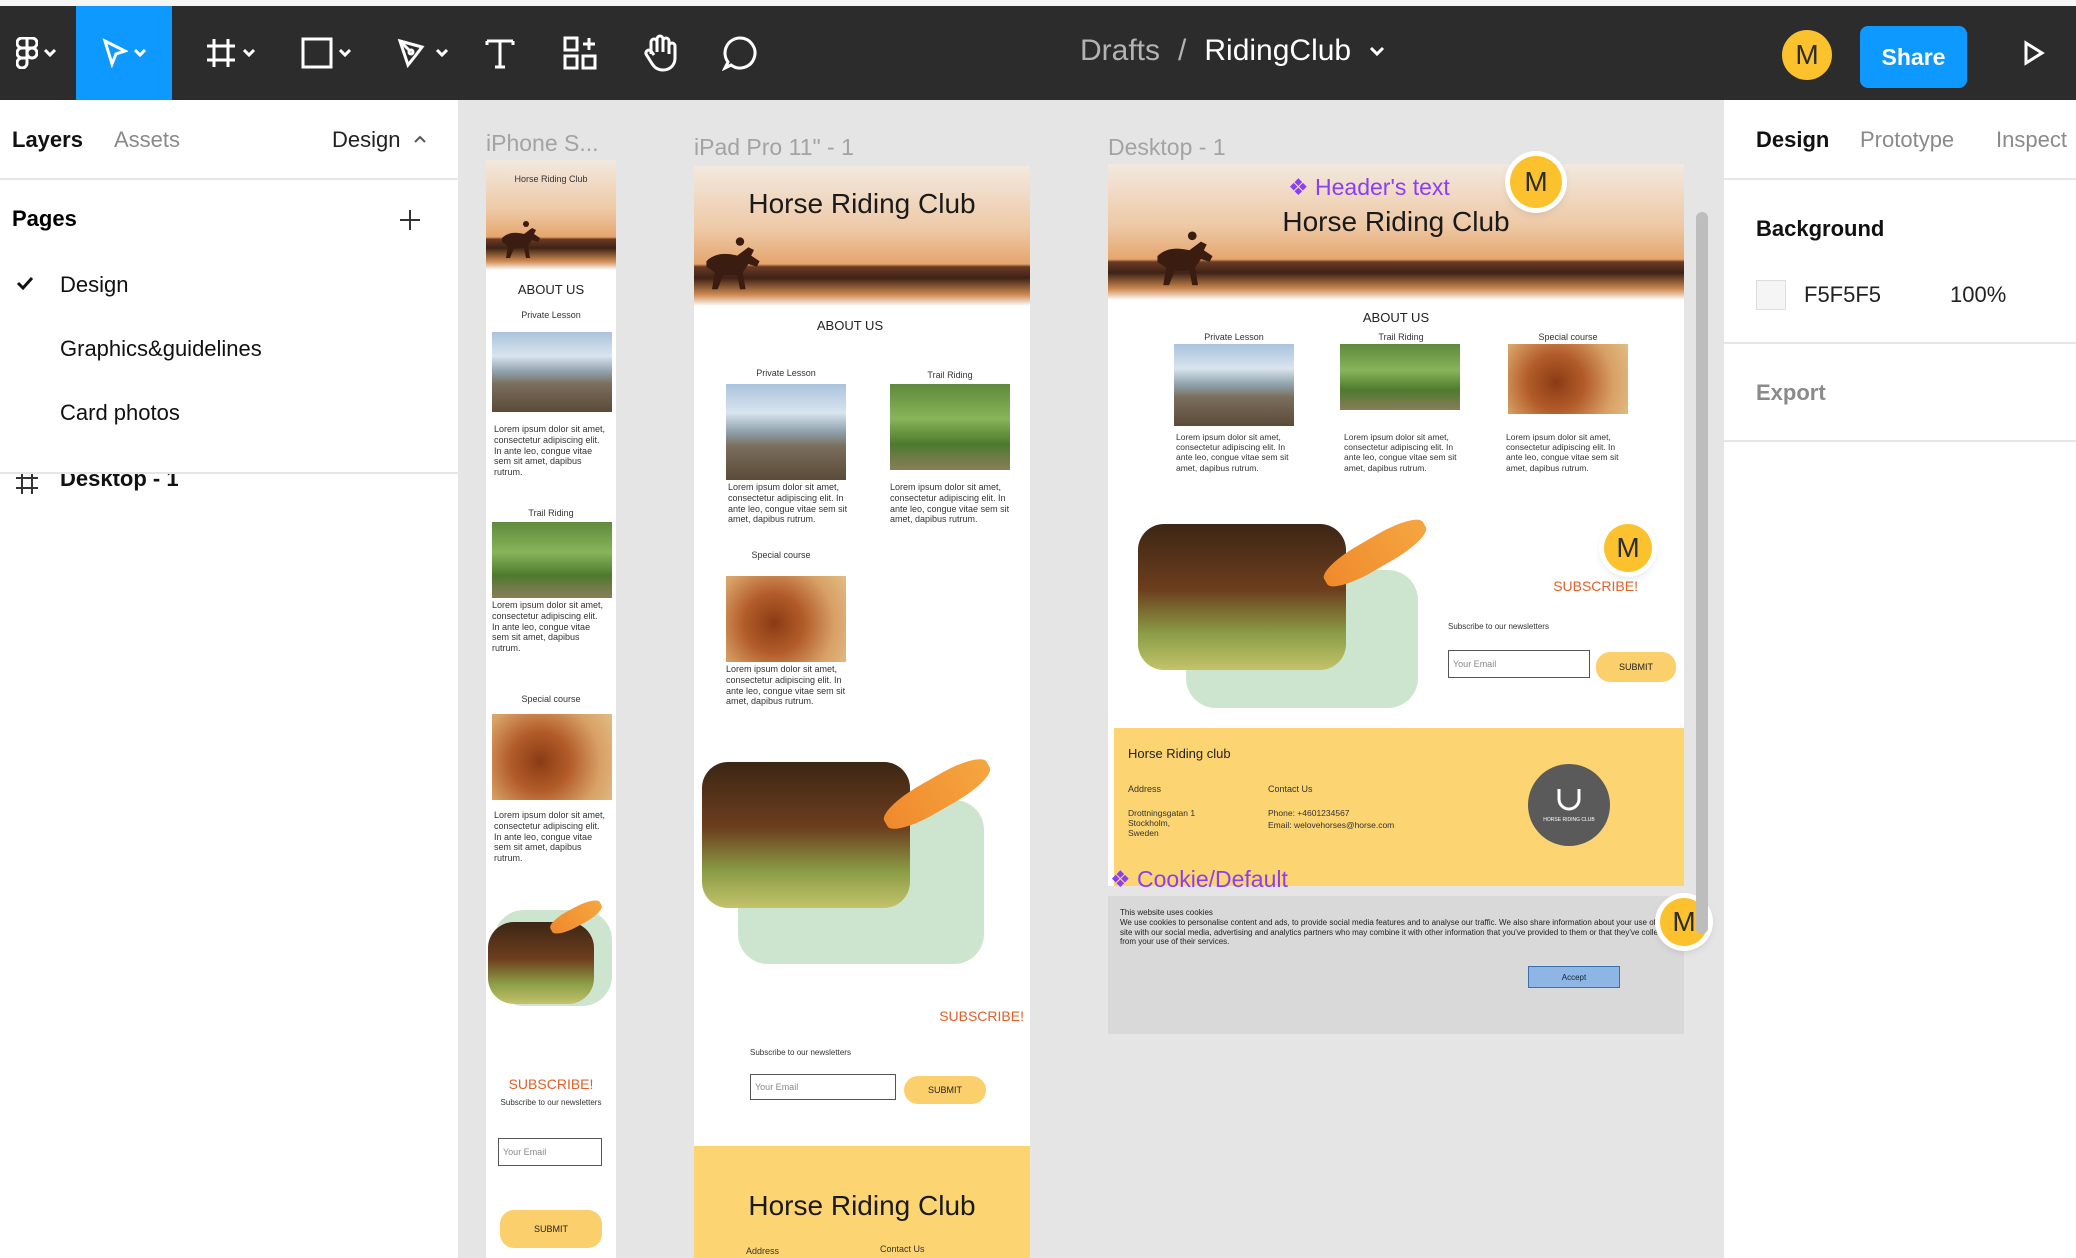 This screenshot has height=1258, width=2076. I want to click on color-swatch, so click(1771, 295).